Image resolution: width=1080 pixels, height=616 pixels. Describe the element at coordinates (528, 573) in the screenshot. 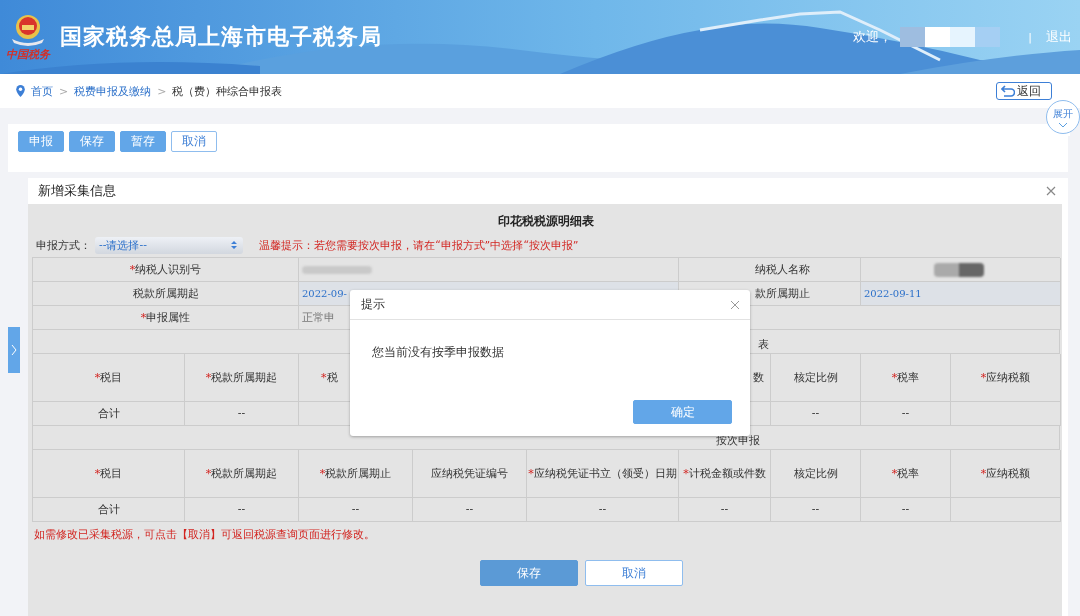

I see `form-button: 保存` at that location.